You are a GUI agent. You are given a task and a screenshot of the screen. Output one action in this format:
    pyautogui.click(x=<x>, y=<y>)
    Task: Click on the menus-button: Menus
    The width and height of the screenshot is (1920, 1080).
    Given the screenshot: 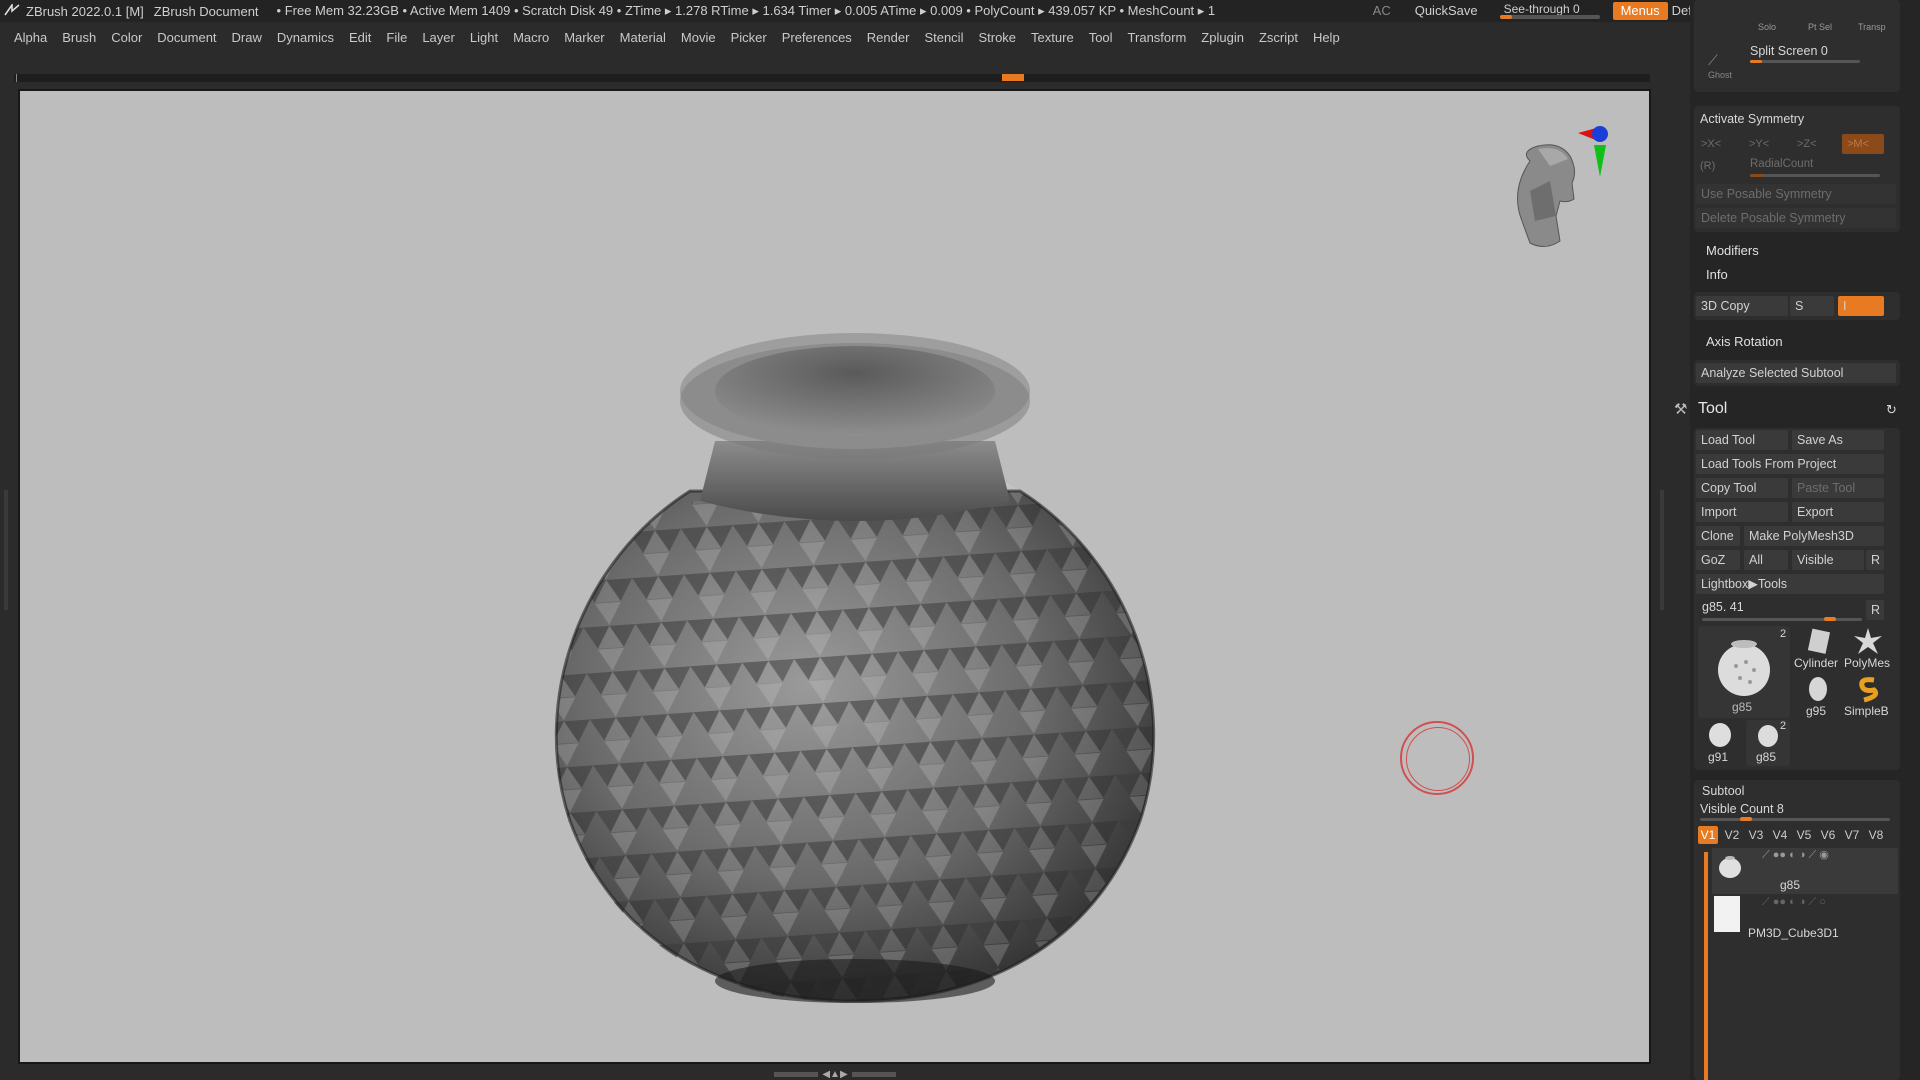 What is the action you would take?
    pyautogui.click(x=1640, y=11)
    